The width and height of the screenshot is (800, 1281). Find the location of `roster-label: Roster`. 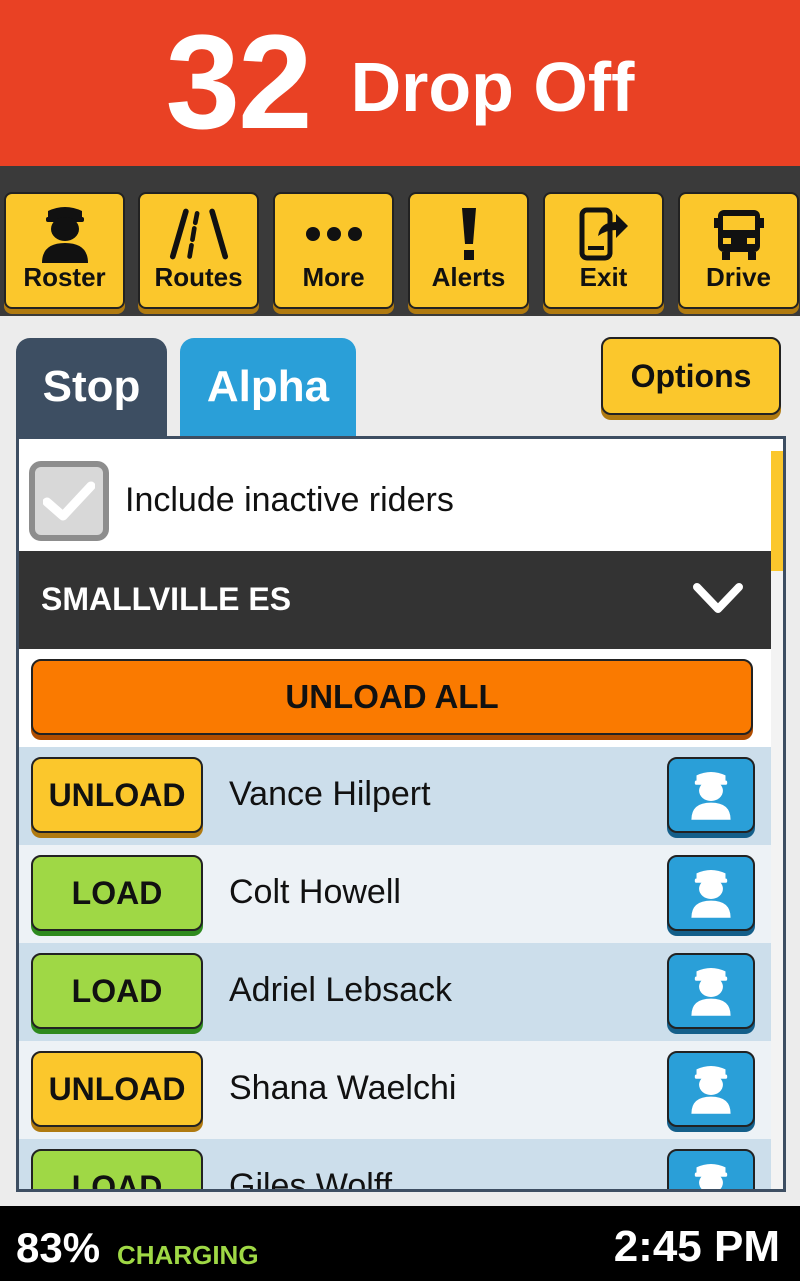

roster-label: Roster is located at coordinates (64, 277).